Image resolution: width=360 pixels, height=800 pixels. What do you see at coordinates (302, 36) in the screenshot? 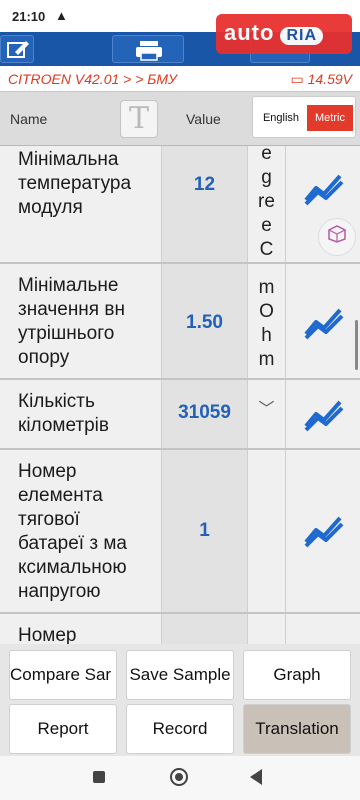
I see `watermark-badge: RIA` at bounding box center [302, 36].